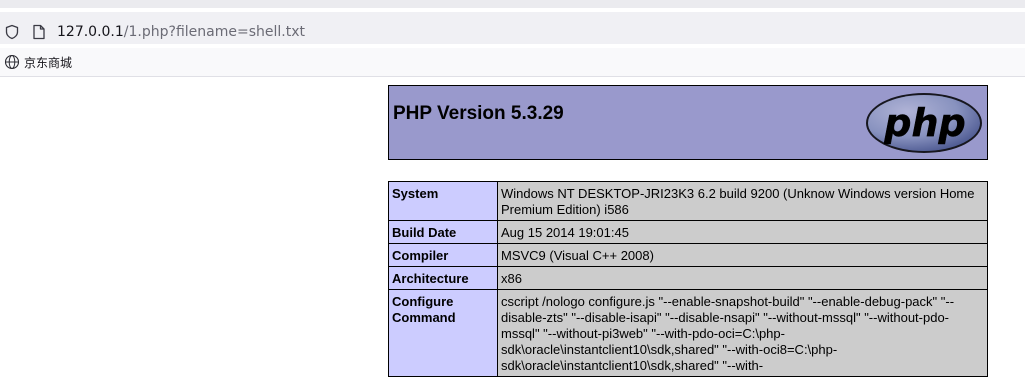 The width and height of the screenshot is (1025, 377). What do you see at coordinates (512, 62) in the screenshot?
I see `bookmarks-toolbar: 京东商城` at bounding box center [512, 62].